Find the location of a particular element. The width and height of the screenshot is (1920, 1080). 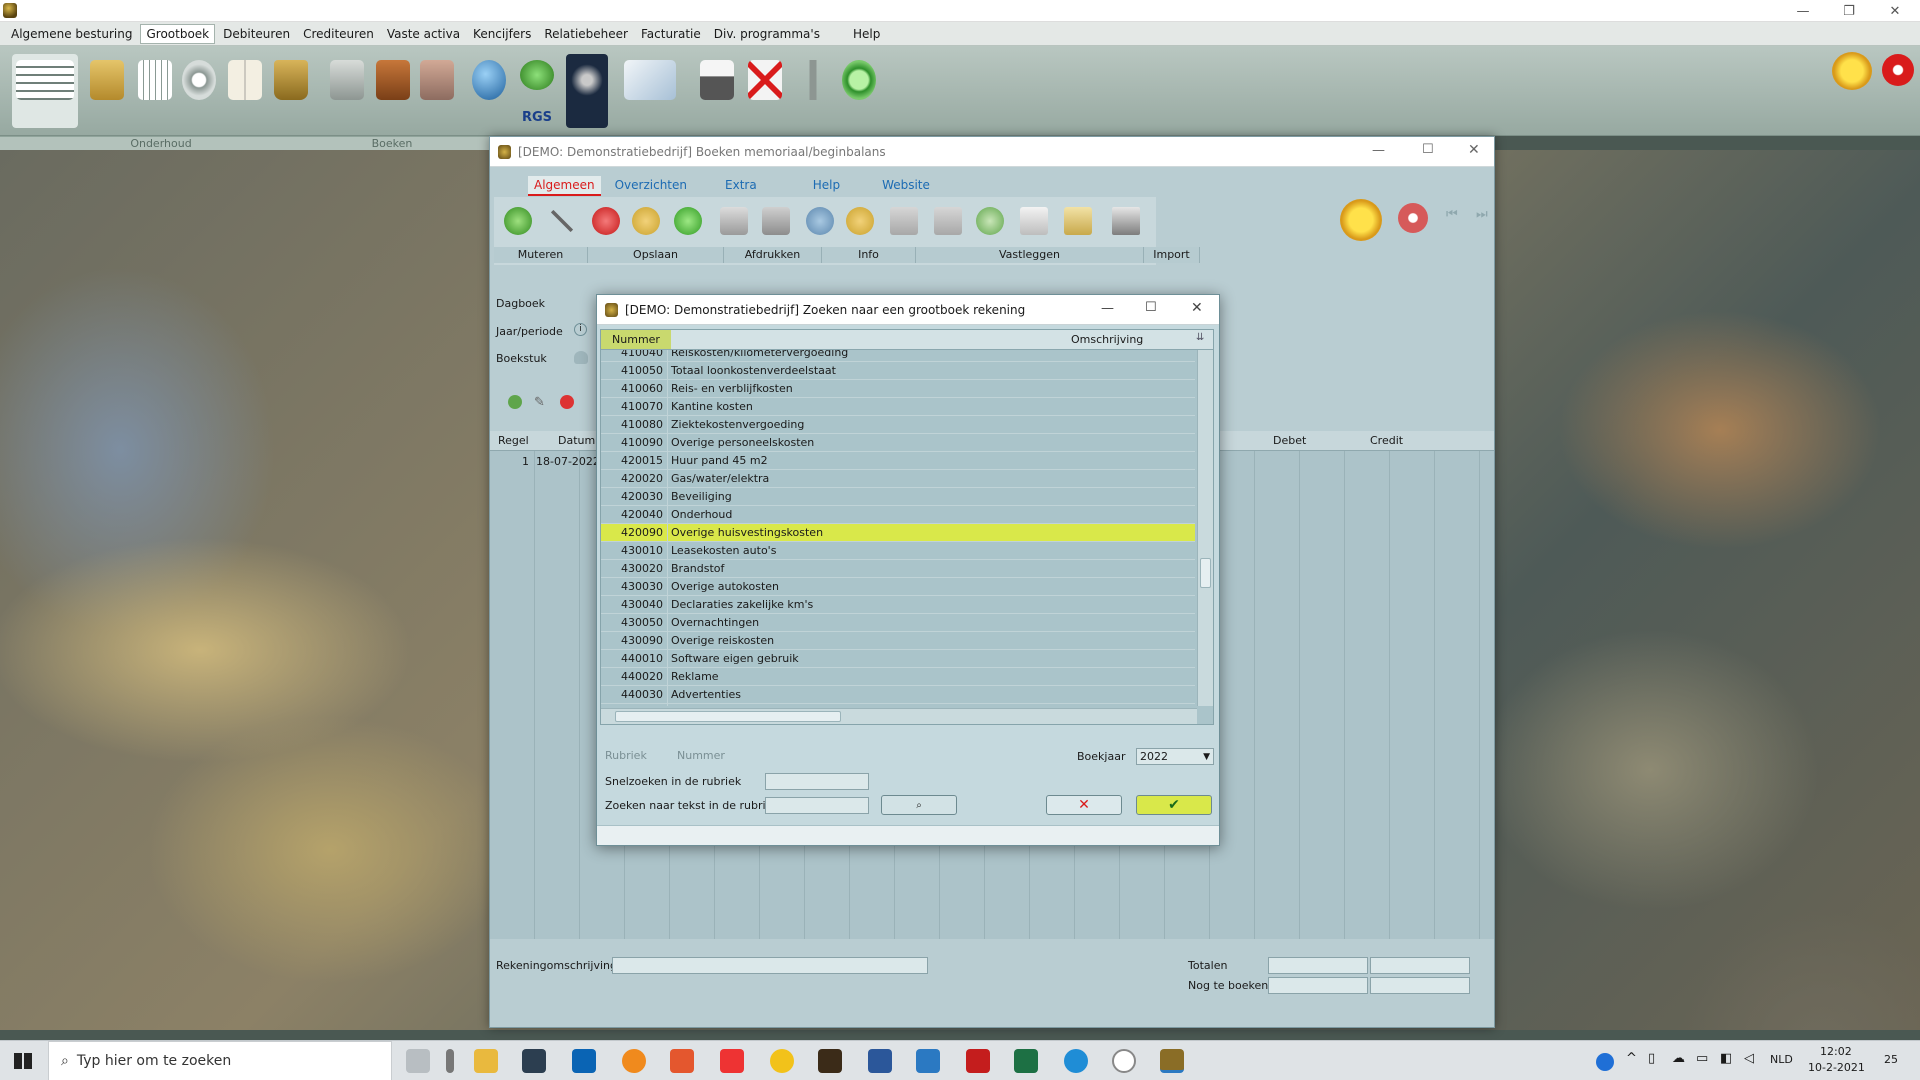

info-icon is located at coordinates (820, 221).